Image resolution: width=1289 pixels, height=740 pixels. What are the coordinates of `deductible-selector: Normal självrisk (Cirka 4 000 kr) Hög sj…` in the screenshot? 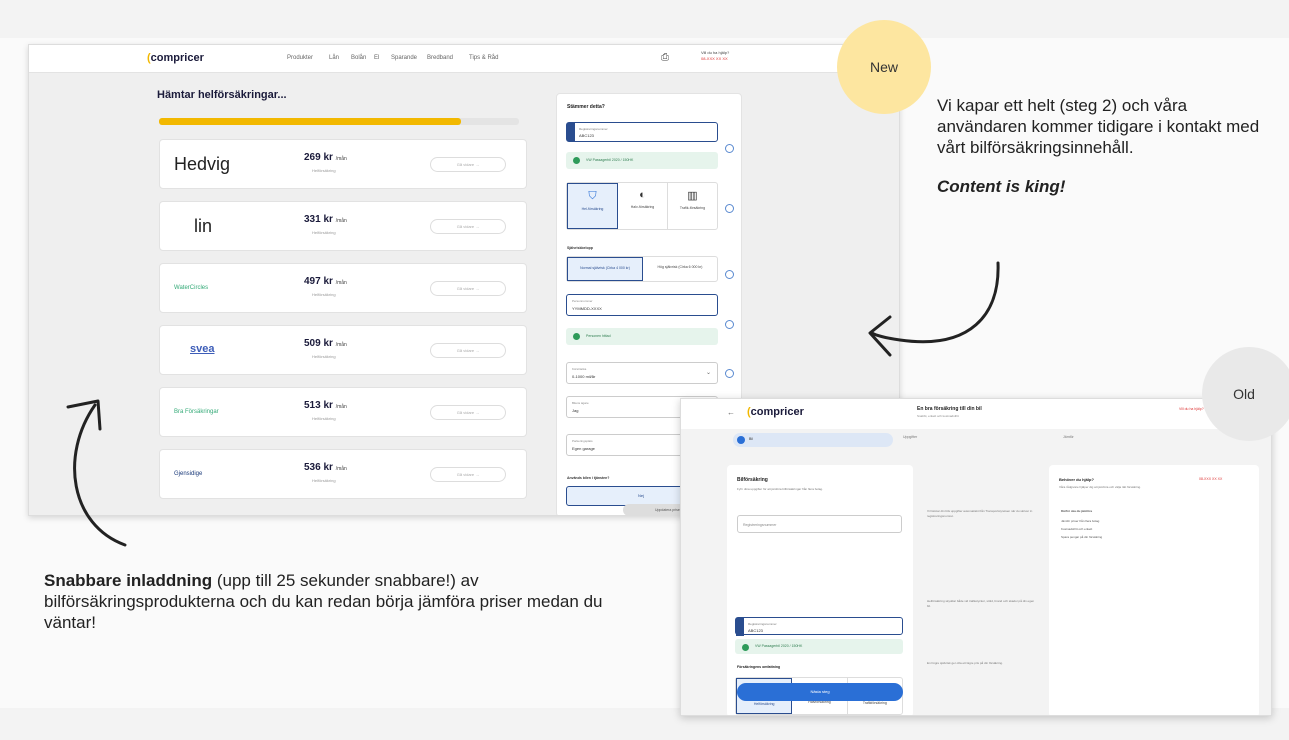 It's located at (642, 269).